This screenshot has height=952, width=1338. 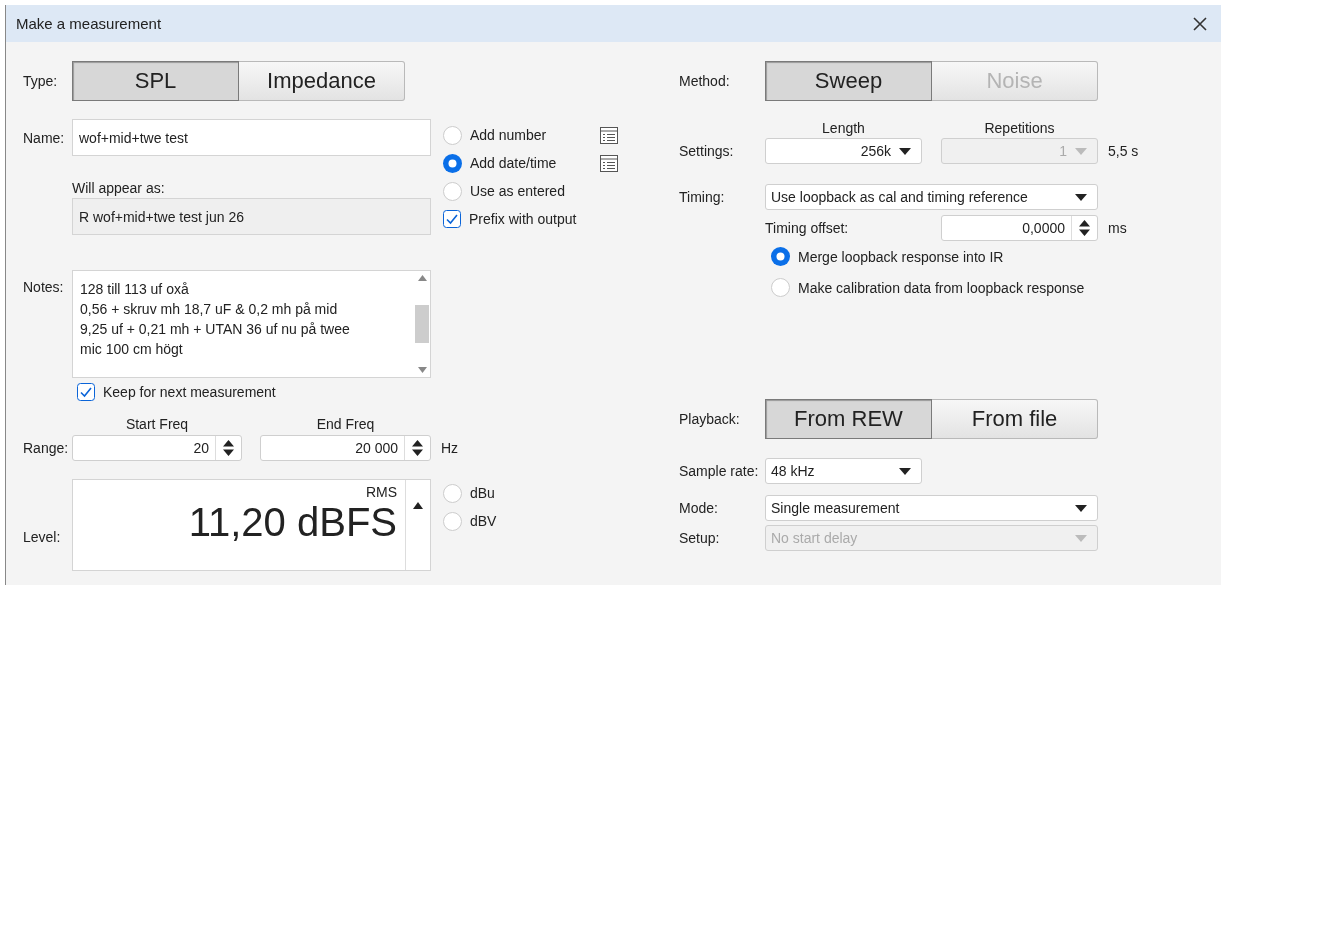 I want to click on field-label: Range:, so click(x=46, y=448).